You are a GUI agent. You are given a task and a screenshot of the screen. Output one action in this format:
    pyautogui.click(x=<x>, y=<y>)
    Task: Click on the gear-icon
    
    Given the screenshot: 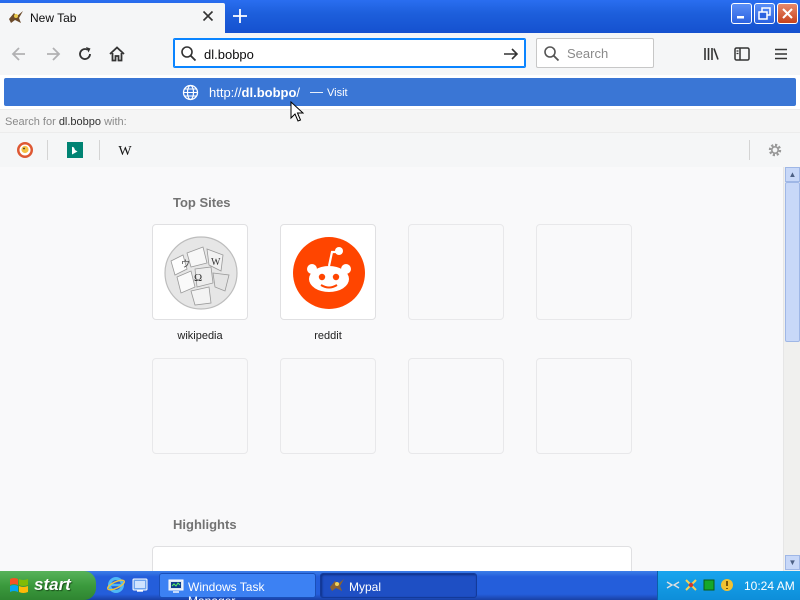 What is the action you would take?
    pyautogui.click(x=775, y=150)
    